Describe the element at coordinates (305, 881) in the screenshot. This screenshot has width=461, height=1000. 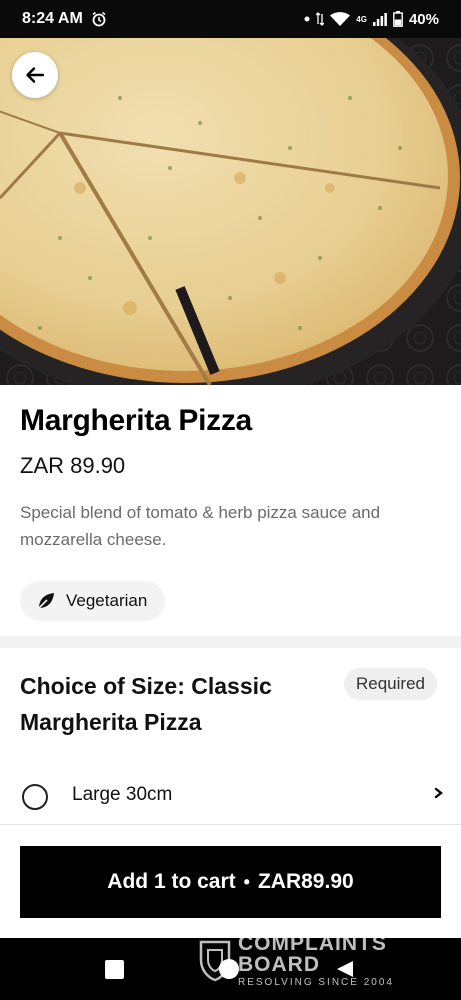
I see `cart-button-price: ZAR89.90` at that location.